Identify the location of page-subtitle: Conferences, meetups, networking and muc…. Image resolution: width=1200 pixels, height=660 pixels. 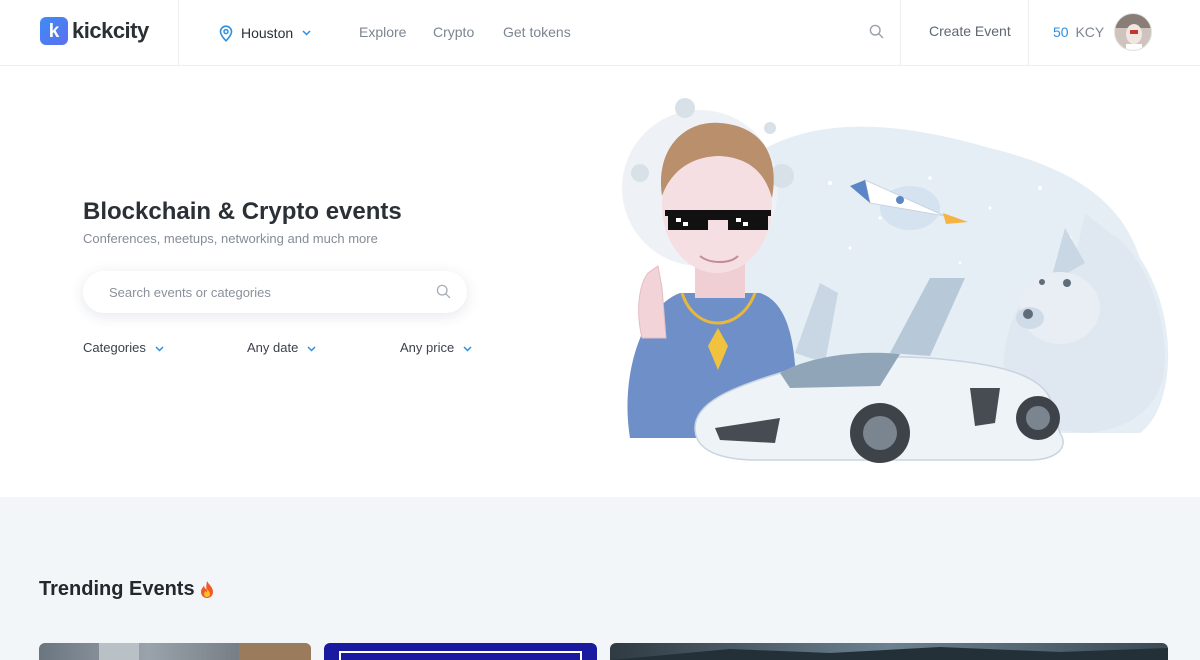
(230, 238).